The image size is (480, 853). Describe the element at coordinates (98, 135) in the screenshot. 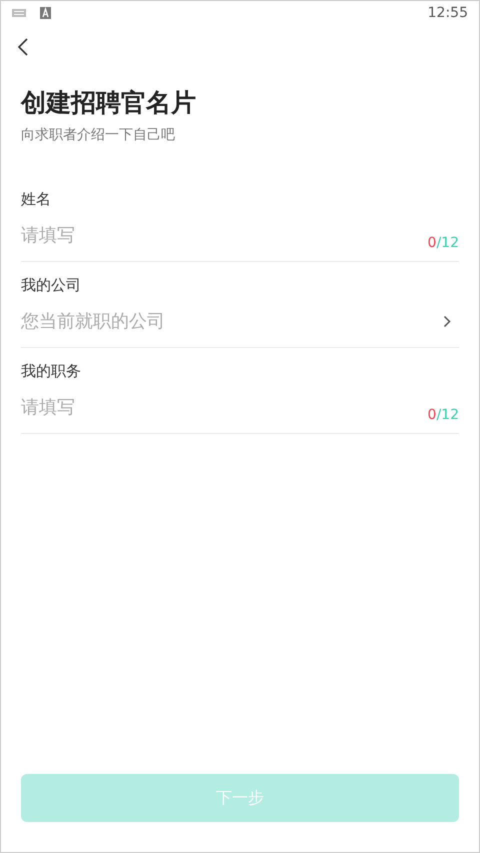

I see `page-subtitle: 向求职者介绍一下自己吧` at that location.